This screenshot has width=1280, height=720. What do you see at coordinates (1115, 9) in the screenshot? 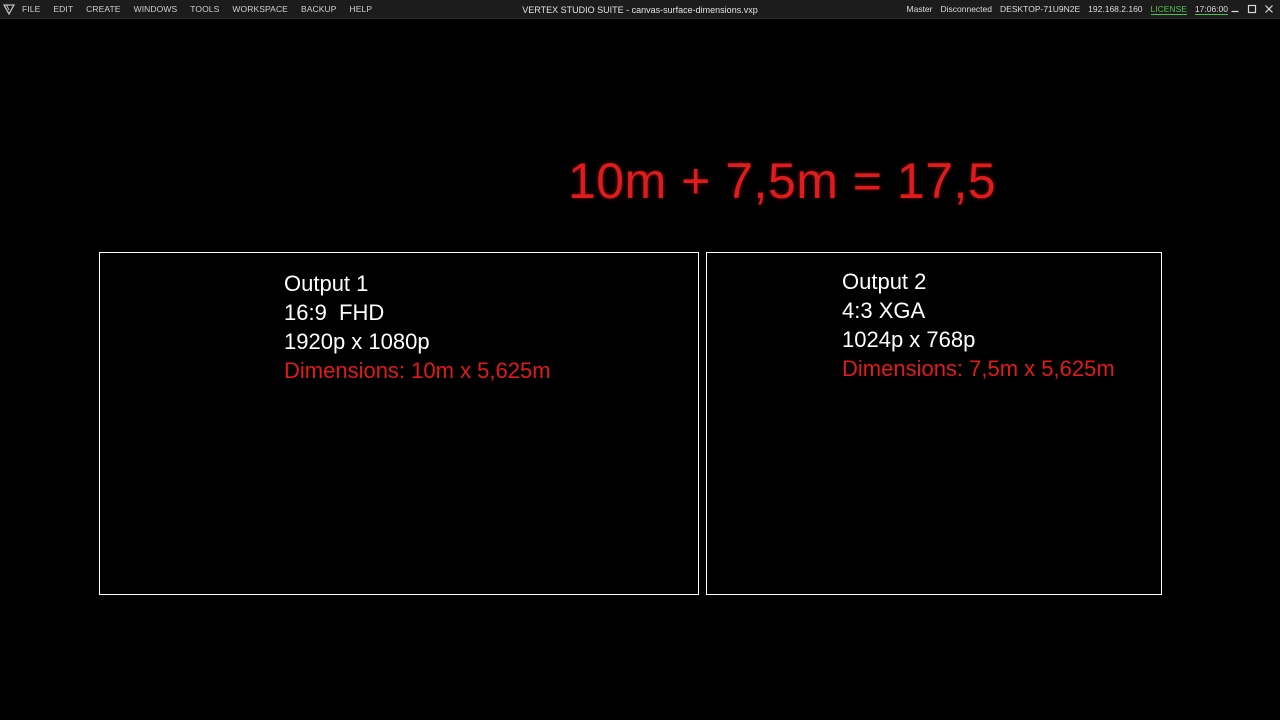
I see `status-ip: 192.168.2.160` at bounding box center [1115, 9].